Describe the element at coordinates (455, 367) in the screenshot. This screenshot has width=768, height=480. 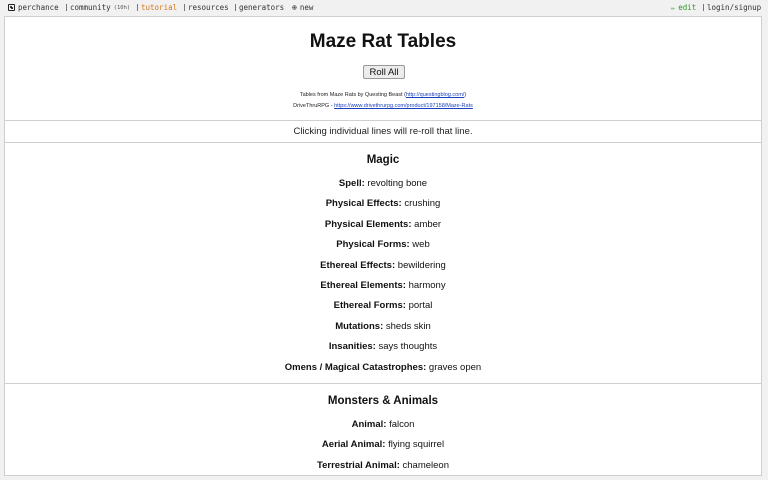
I see `row-value: graves open` at that location.